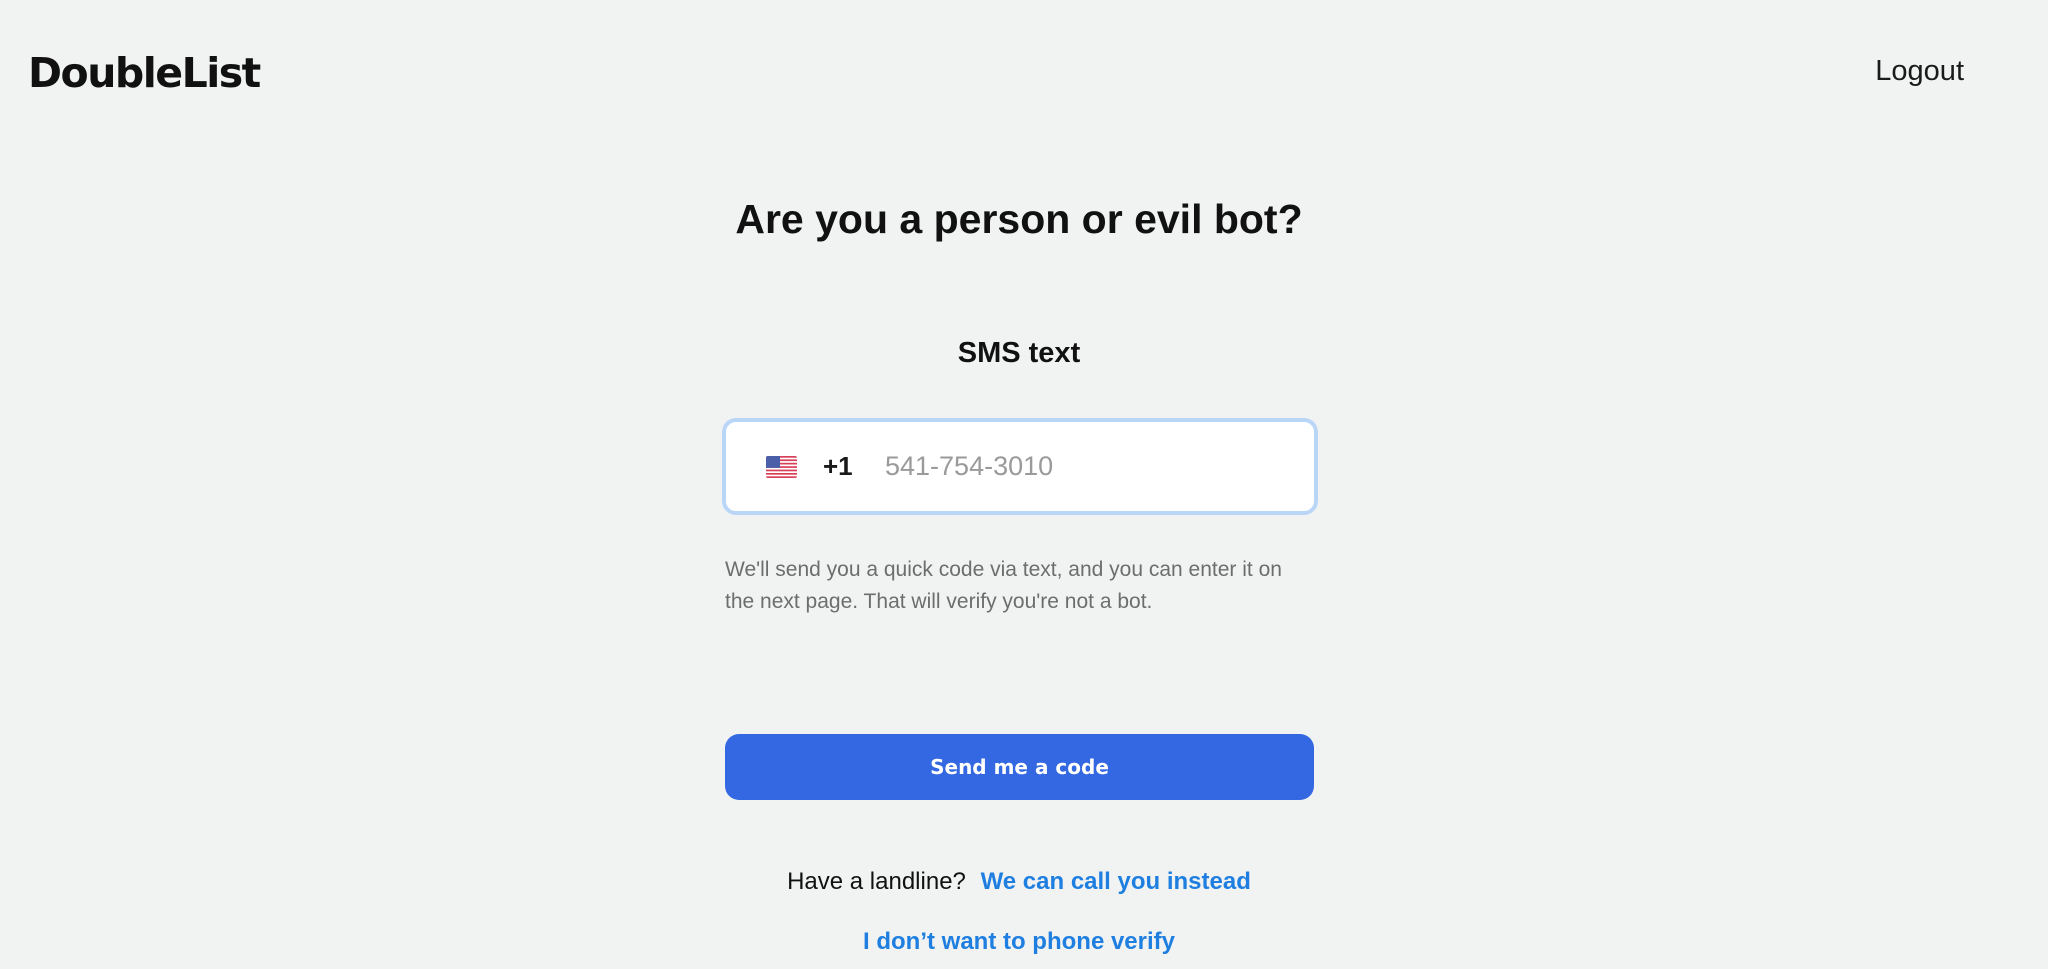 The image size is (2048, 969). Describe the element at coordinates (1019, 942) in the screenshot. I see `skip-phone-verify-link: I don’t want to phone verify` at that location.